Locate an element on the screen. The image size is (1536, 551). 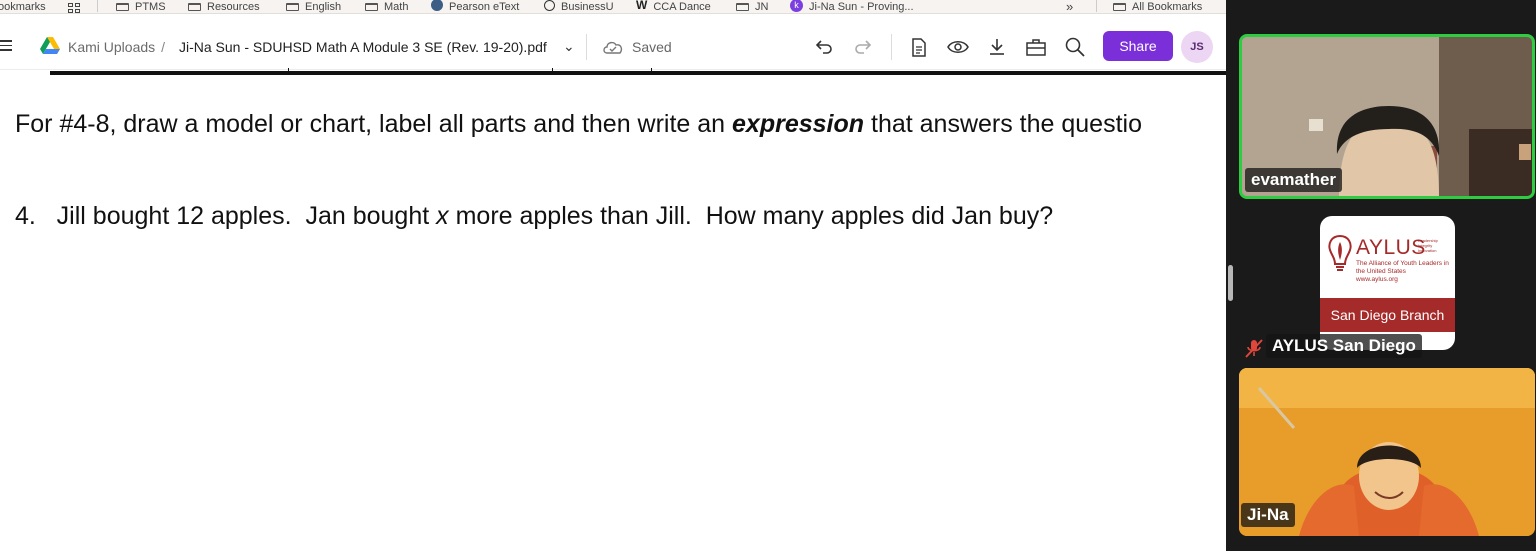
all-bookmarks: All Bookmarks is located at coordinates (1157, 6).